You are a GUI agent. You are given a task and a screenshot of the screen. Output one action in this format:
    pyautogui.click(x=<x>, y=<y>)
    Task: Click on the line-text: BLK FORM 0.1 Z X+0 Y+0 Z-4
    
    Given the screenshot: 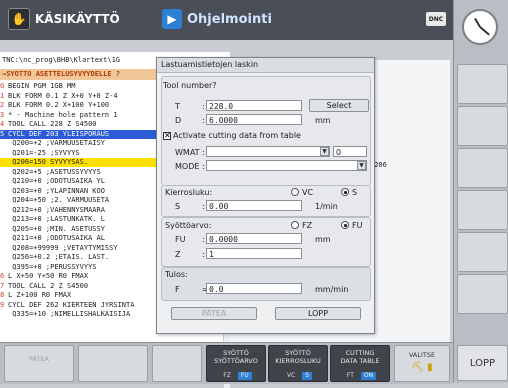 What is the action you would take?
    pyautogui.click(x=63, y=95)
    